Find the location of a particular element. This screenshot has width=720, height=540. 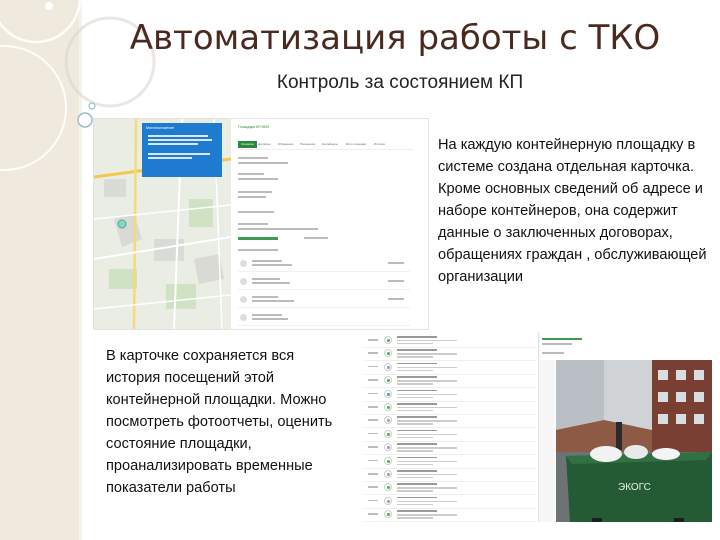

history-scrollbar is located at coordinates (546, 427).